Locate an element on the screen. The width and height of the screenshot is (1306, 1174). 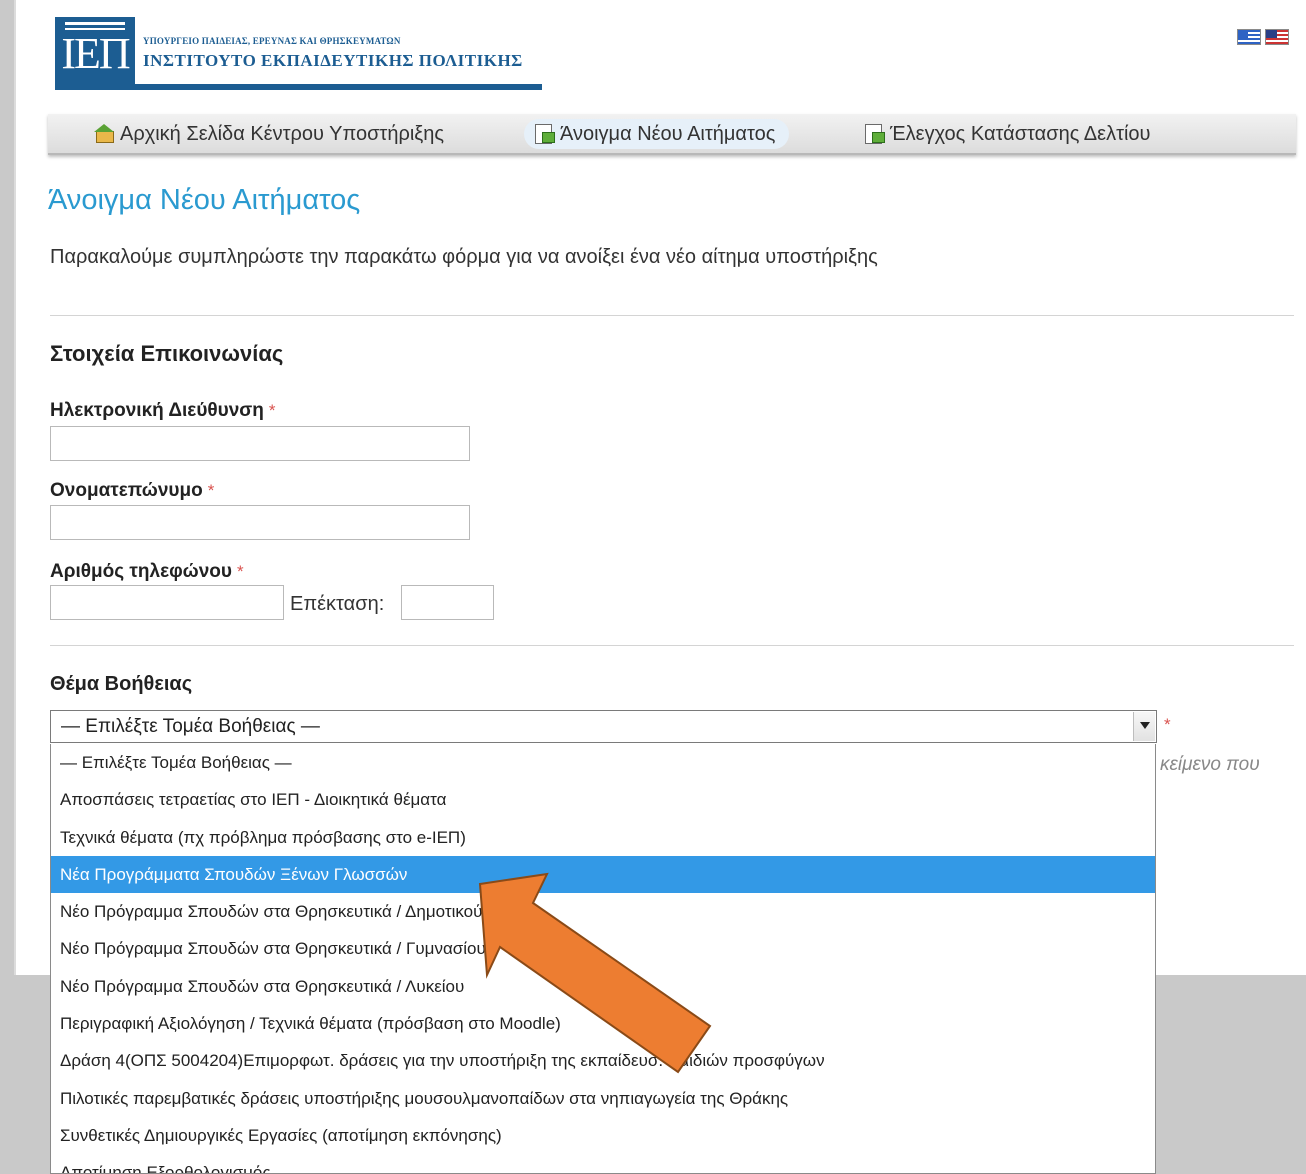
pointer-arrow-shape is located at coordinates (595, 973).